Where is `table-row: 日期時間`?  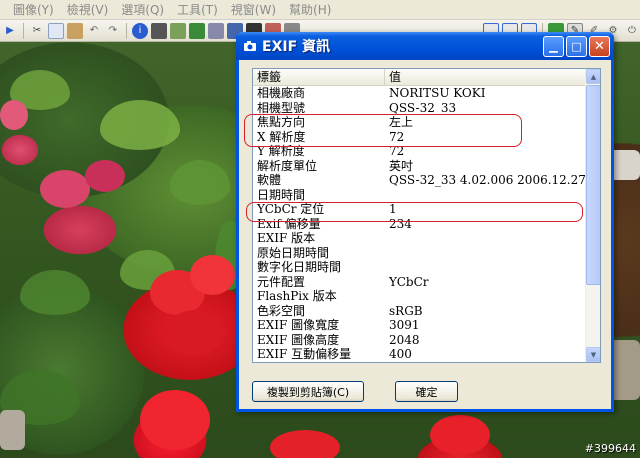
table-row: 日期時間 is located at coordinates (420, 195).